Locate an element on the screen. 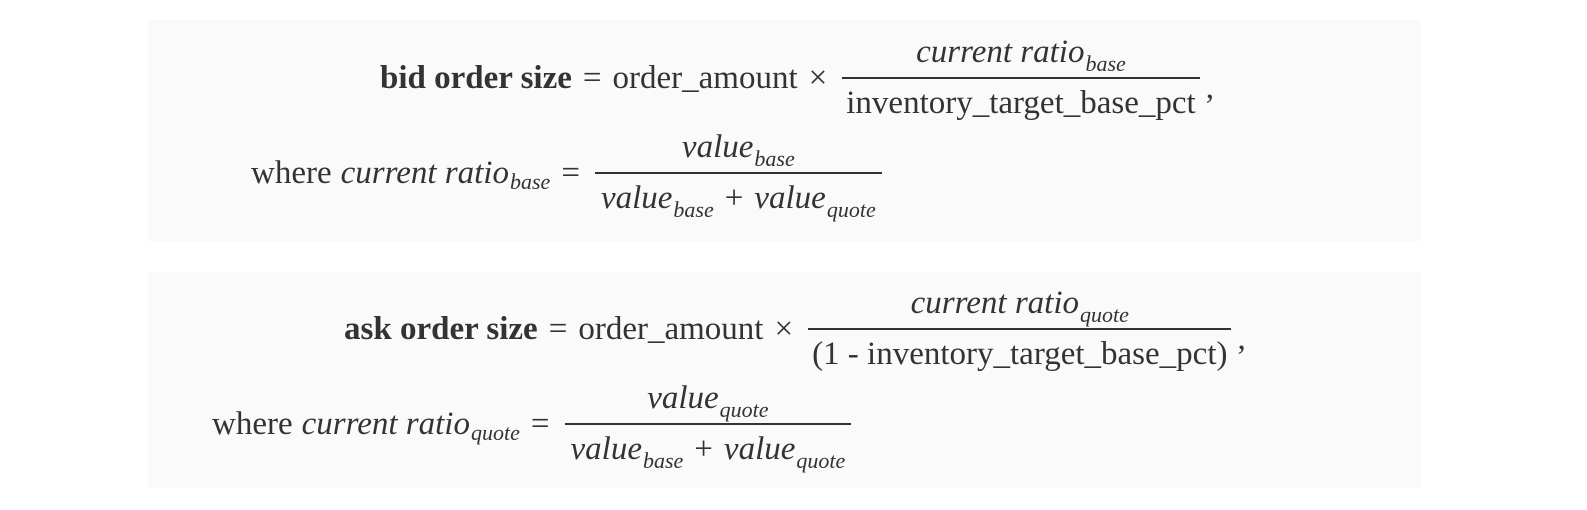  fraction-denominator: inventory_target_base_pct is located at coordinates (1021, 98).